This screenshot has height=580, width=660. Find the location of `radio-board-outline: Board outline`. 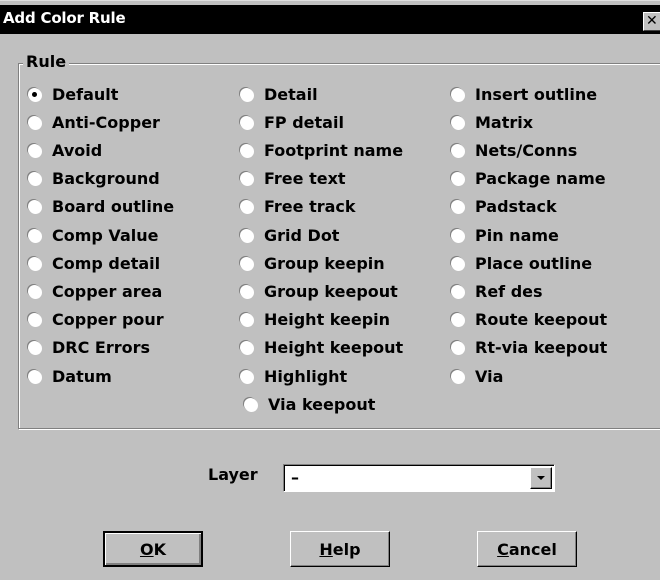

radio-board-outline: Board outline is located at coordinates (101, 207).